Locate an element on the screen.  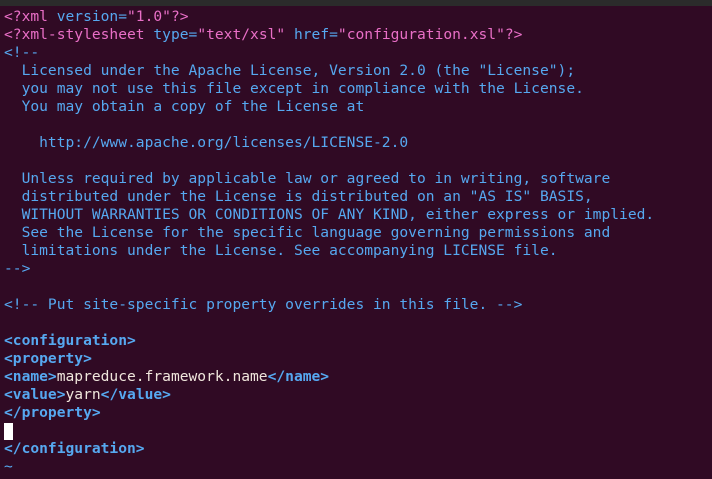
xml-declaration-line: <?xml version="1.0"?> is located at coordinates (96, 17).